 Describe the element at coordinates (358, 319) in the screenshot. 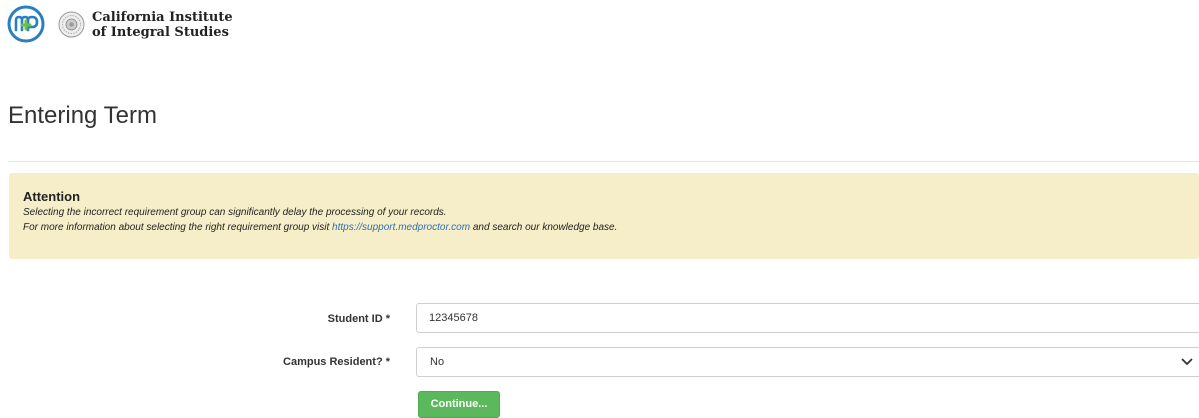

I see `student-id-label: Student ID *` at that location.